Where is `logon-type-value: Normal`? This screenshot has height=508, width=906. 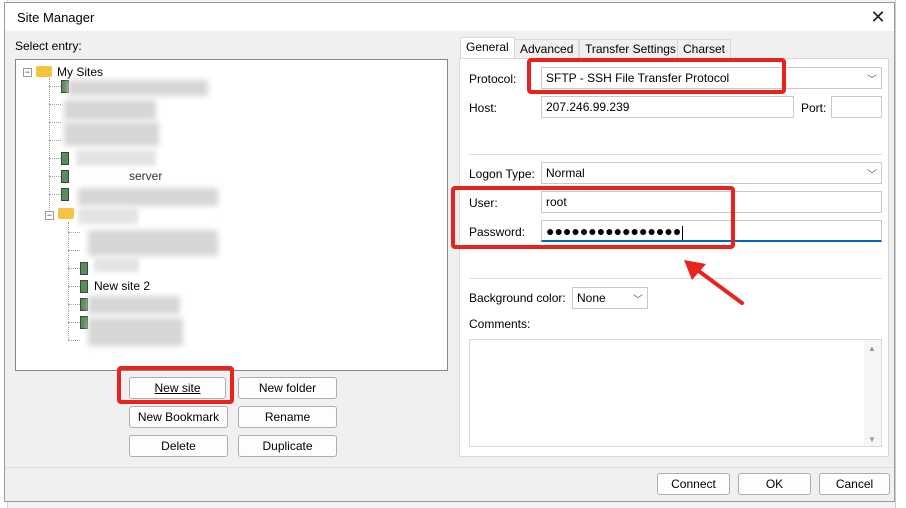 logon-type-value: Normal is located at coordinates (565, 173).